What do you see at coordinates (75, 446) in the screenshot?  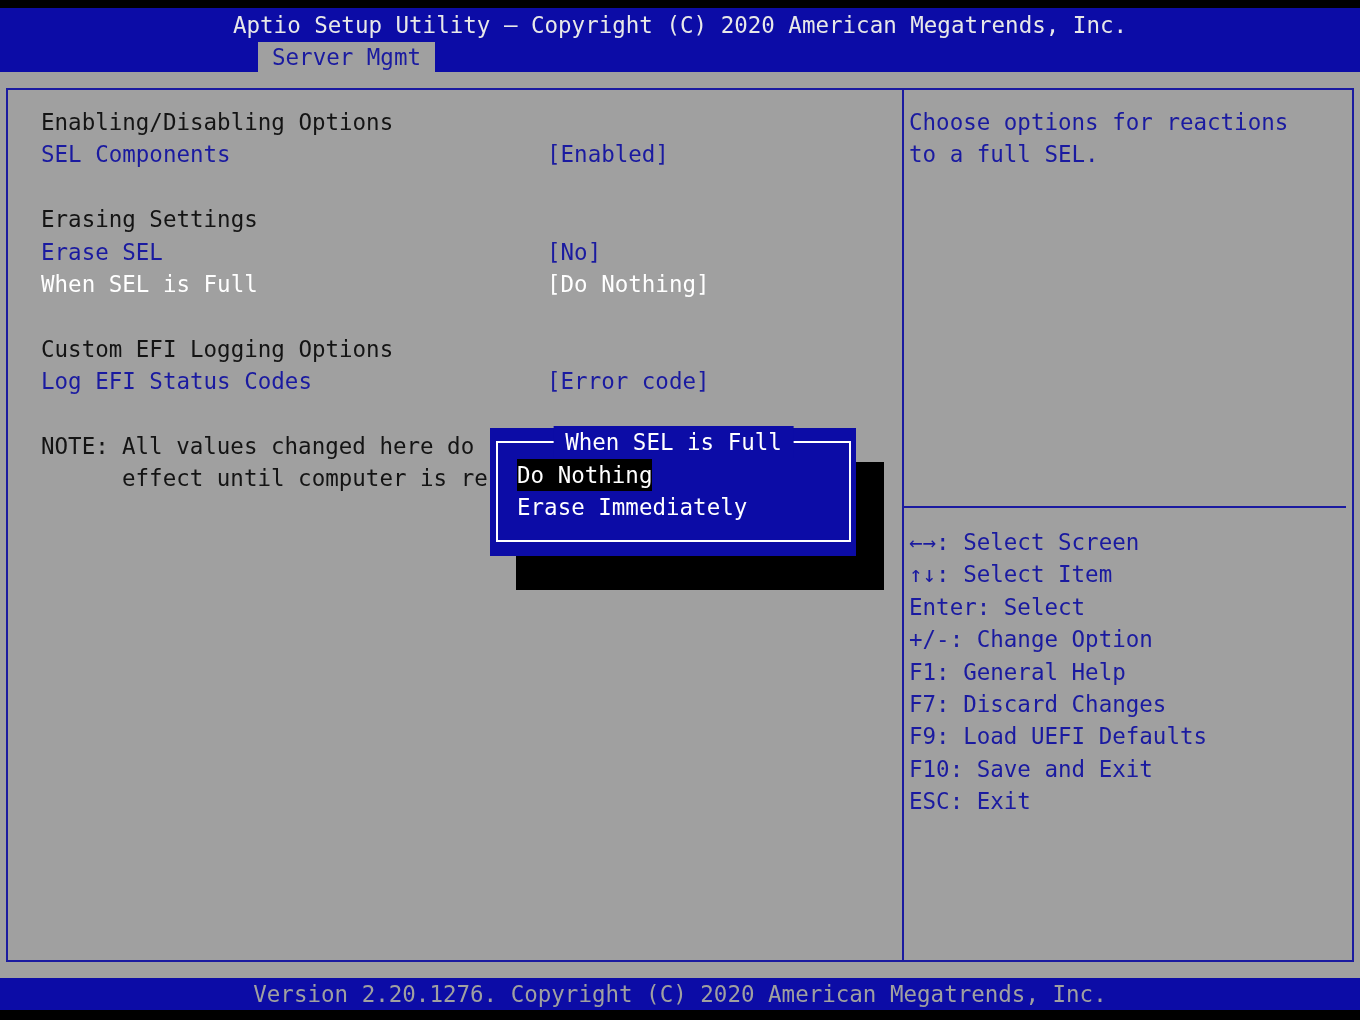 I see `note-label: NOTE:` at bounding box center [75, 446].